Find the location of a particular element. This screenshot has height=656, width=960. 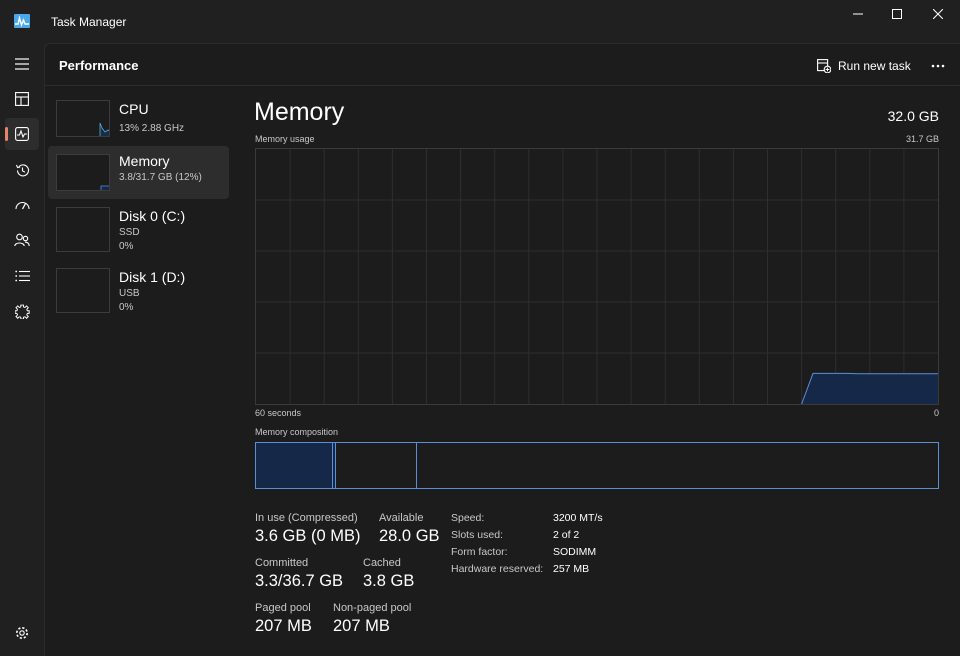

minimize-icon is located at coordinates (858, 14).